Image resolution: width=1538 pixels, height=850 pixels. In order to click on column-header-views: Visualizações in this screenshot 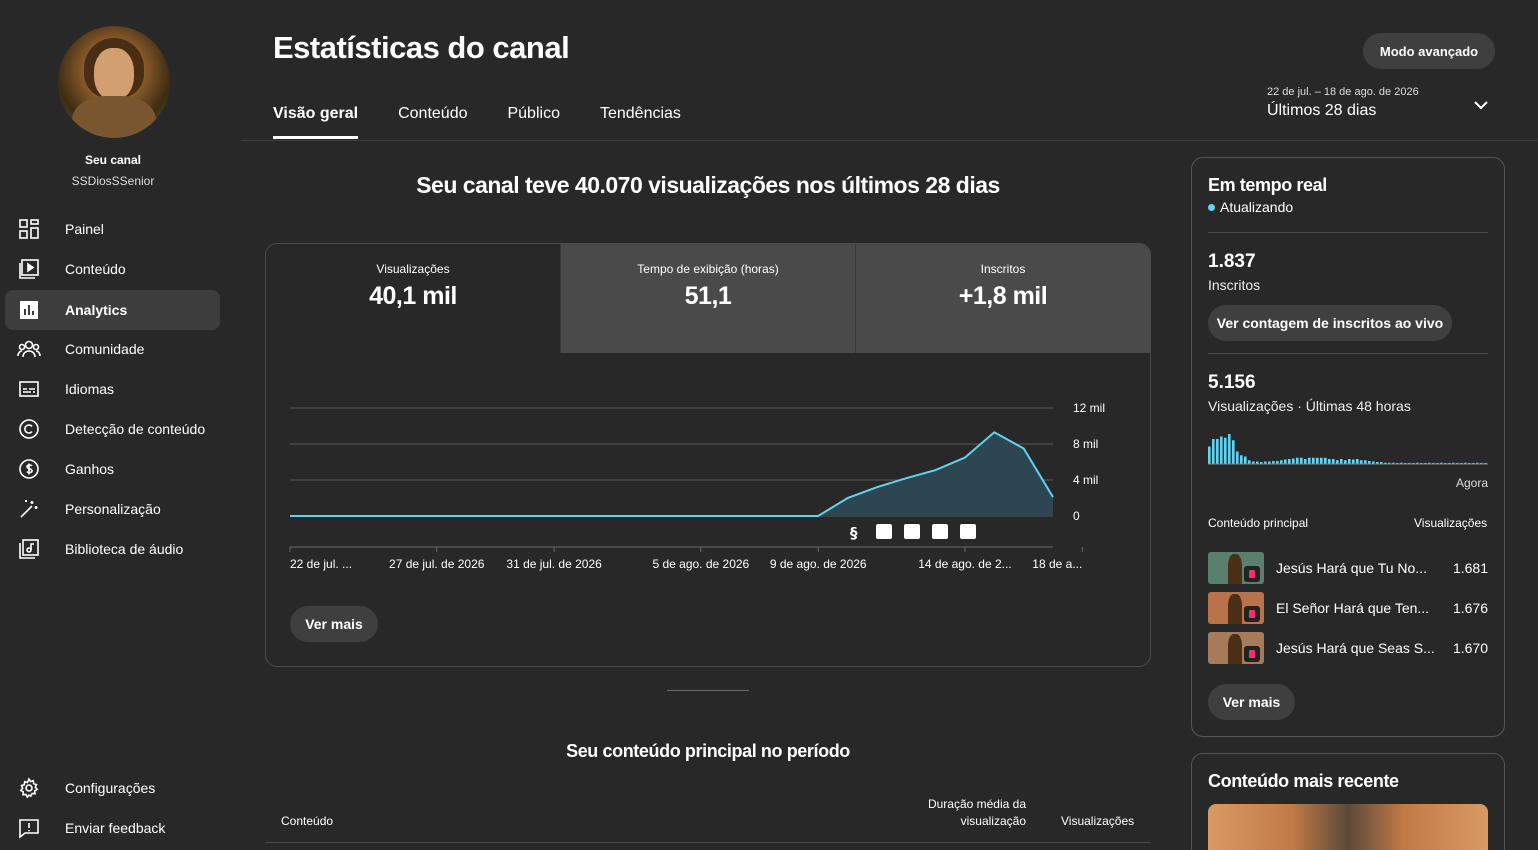, I will do `click(1097, 821)`.